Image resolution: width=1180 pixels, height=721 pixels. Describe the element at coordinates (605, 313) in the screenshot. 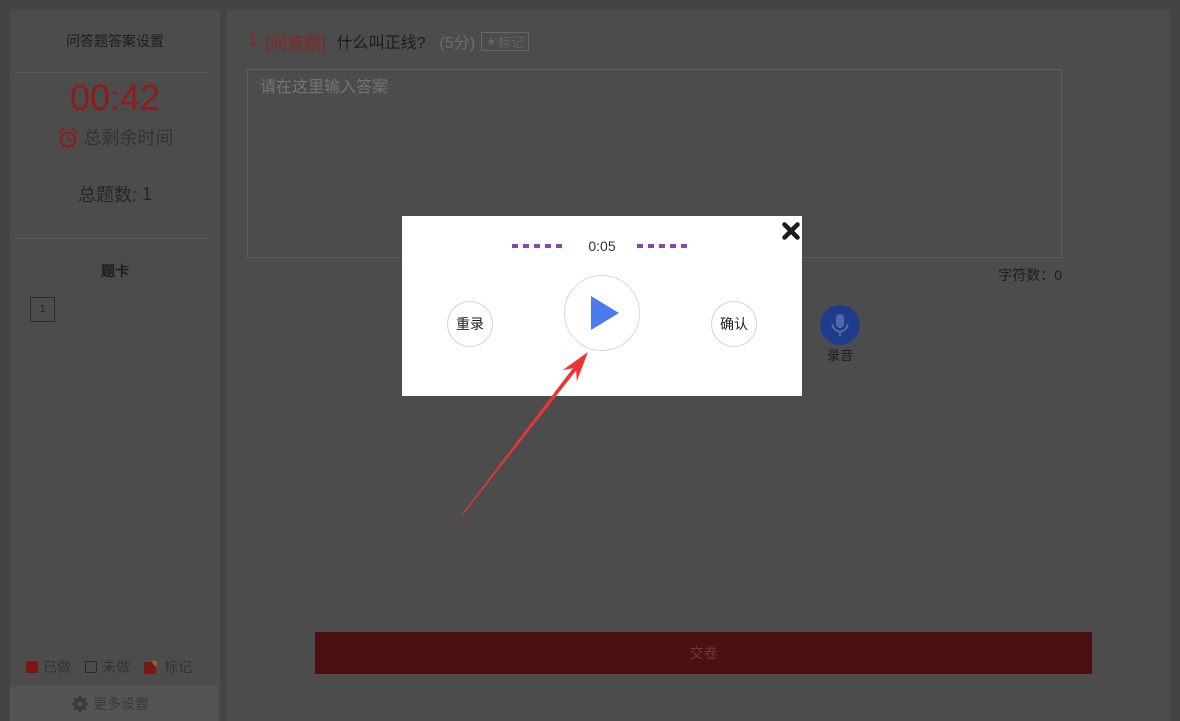

I see `play-icon` at that location.